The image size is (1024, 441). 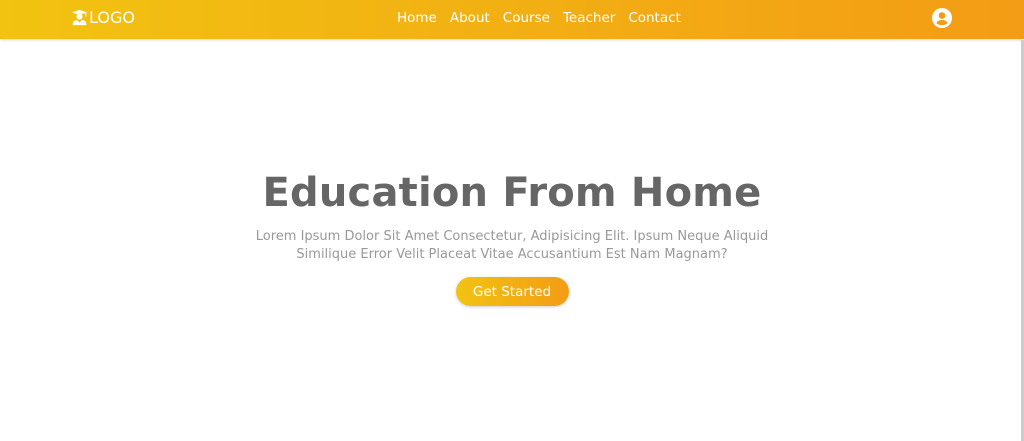 What do you see at coordinates (526, 18) in the screenshot?
I see `nav-course: Course` at bounding box center [526, 18].